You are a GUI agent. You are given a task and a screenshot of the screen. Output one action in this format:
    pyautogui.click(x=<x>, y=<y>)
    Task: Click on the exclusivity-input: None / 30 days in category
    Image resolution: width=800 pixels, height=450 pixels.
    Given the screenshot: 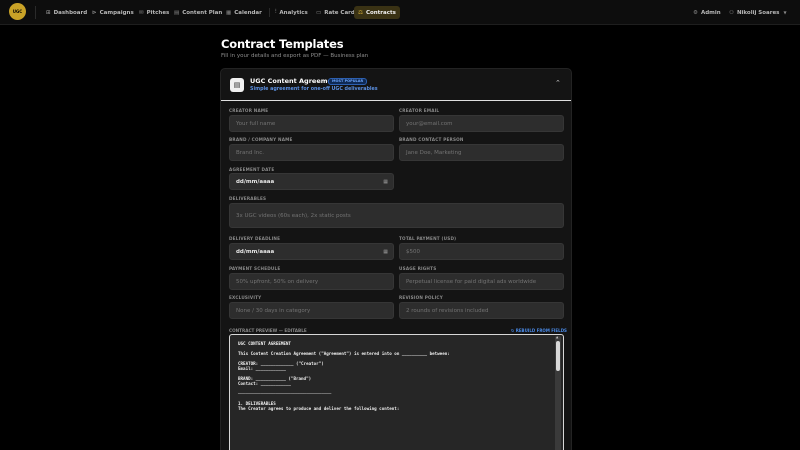 What is the action you would take?
    pyautogui.click(x=311, y=310)
    